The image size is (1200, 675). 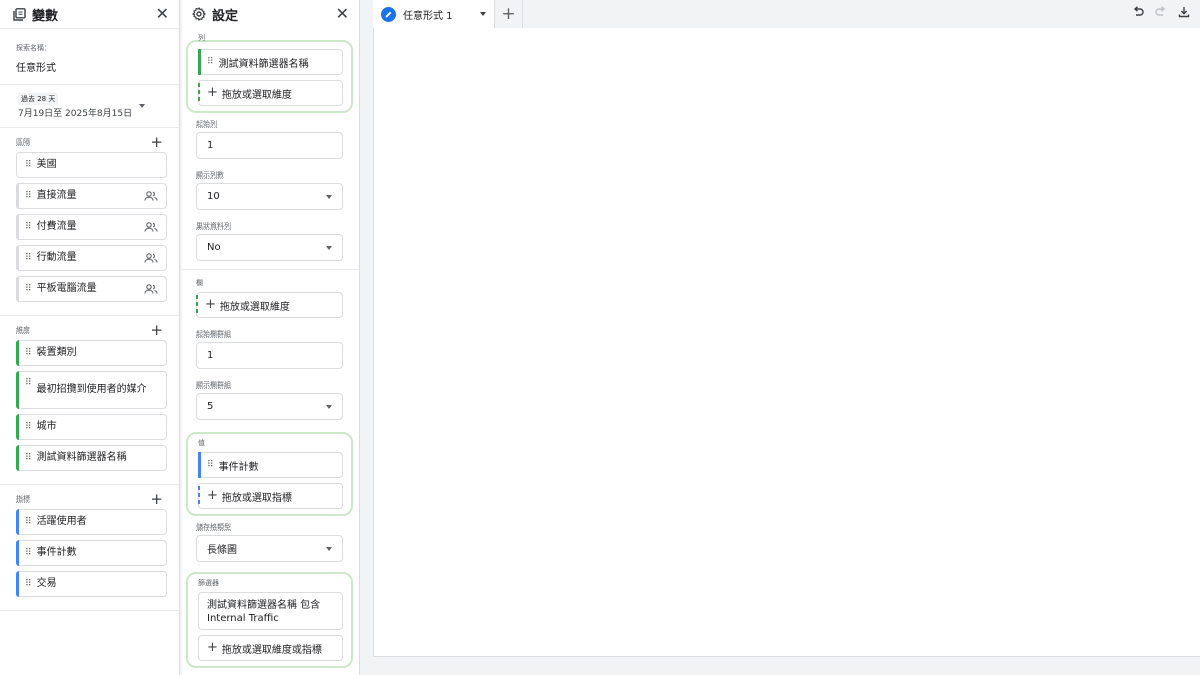 What do you see at coordinates (142, 106) in the screenshot?
I see `date-dropdown-icon` at bounding box center [142, 106].